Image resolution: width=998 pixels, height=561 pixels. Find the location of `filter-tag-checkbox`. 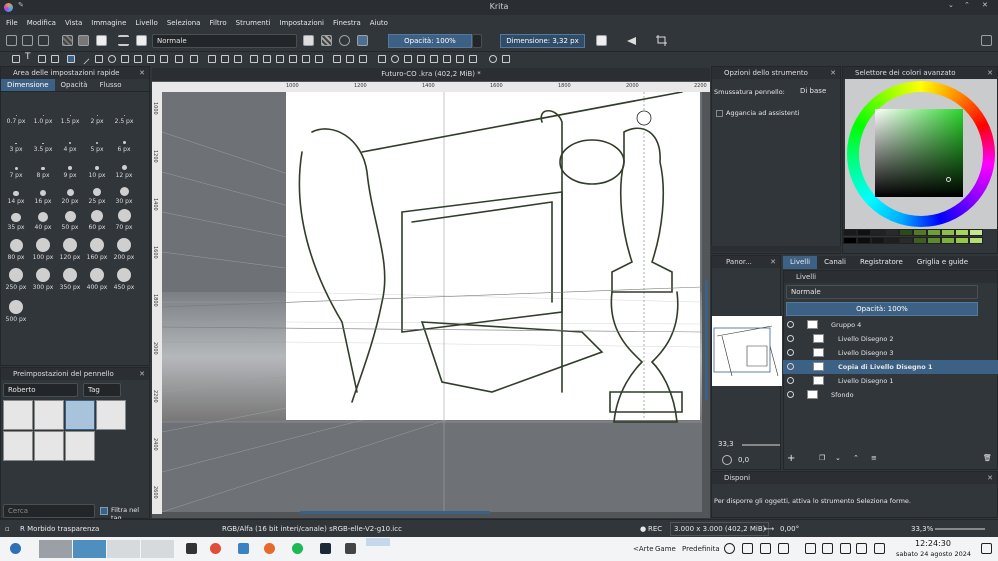

filter-tag-checkbox is located at coordinates (104, 511).